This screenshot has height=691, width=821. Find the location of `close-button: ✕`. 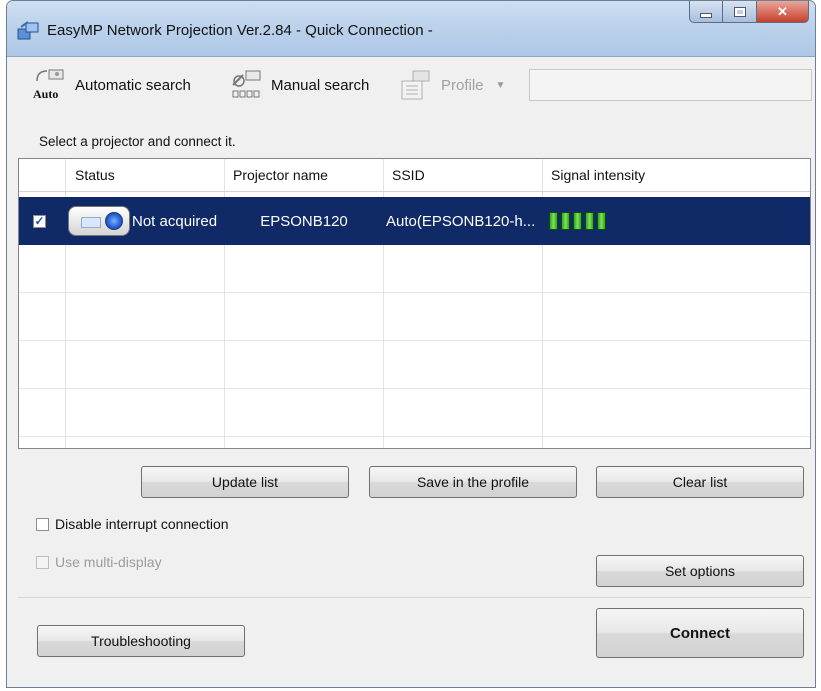

close-button: ✕ is located at coordinates (783, 12).